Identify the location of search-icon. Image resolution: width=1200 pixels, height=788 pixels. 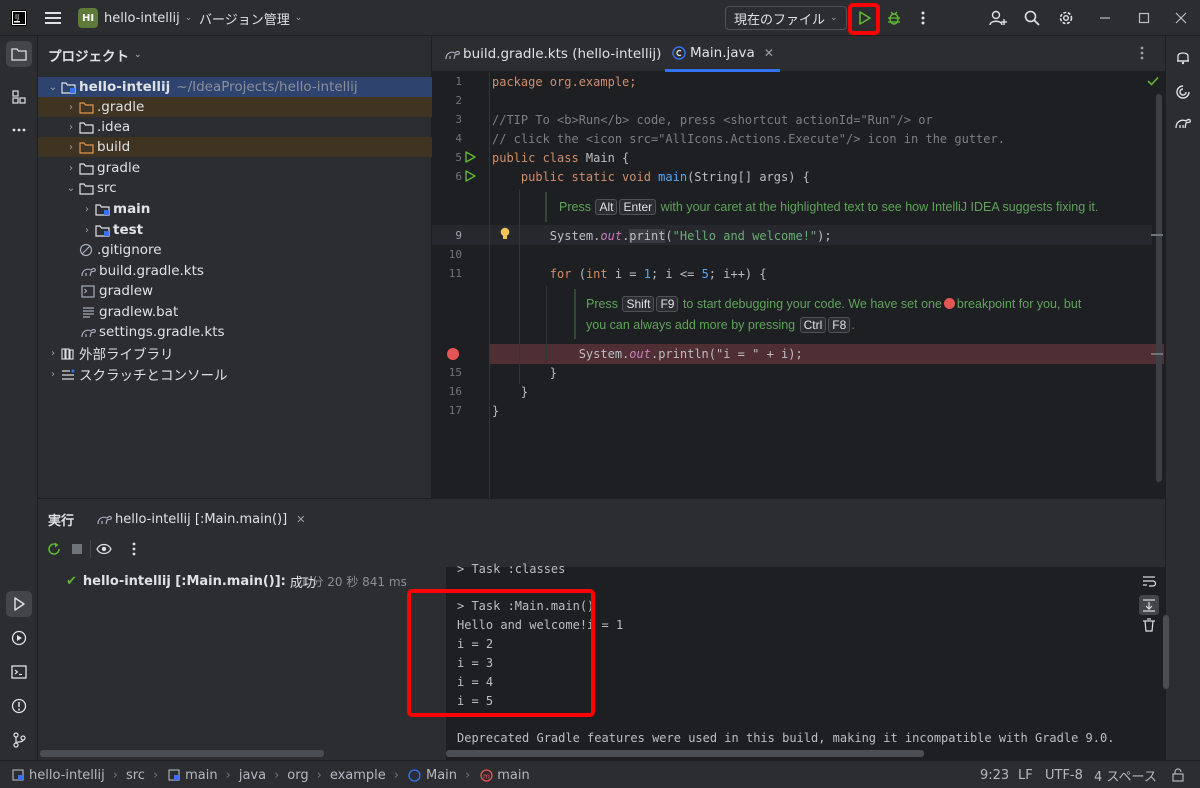
(1032, 18).